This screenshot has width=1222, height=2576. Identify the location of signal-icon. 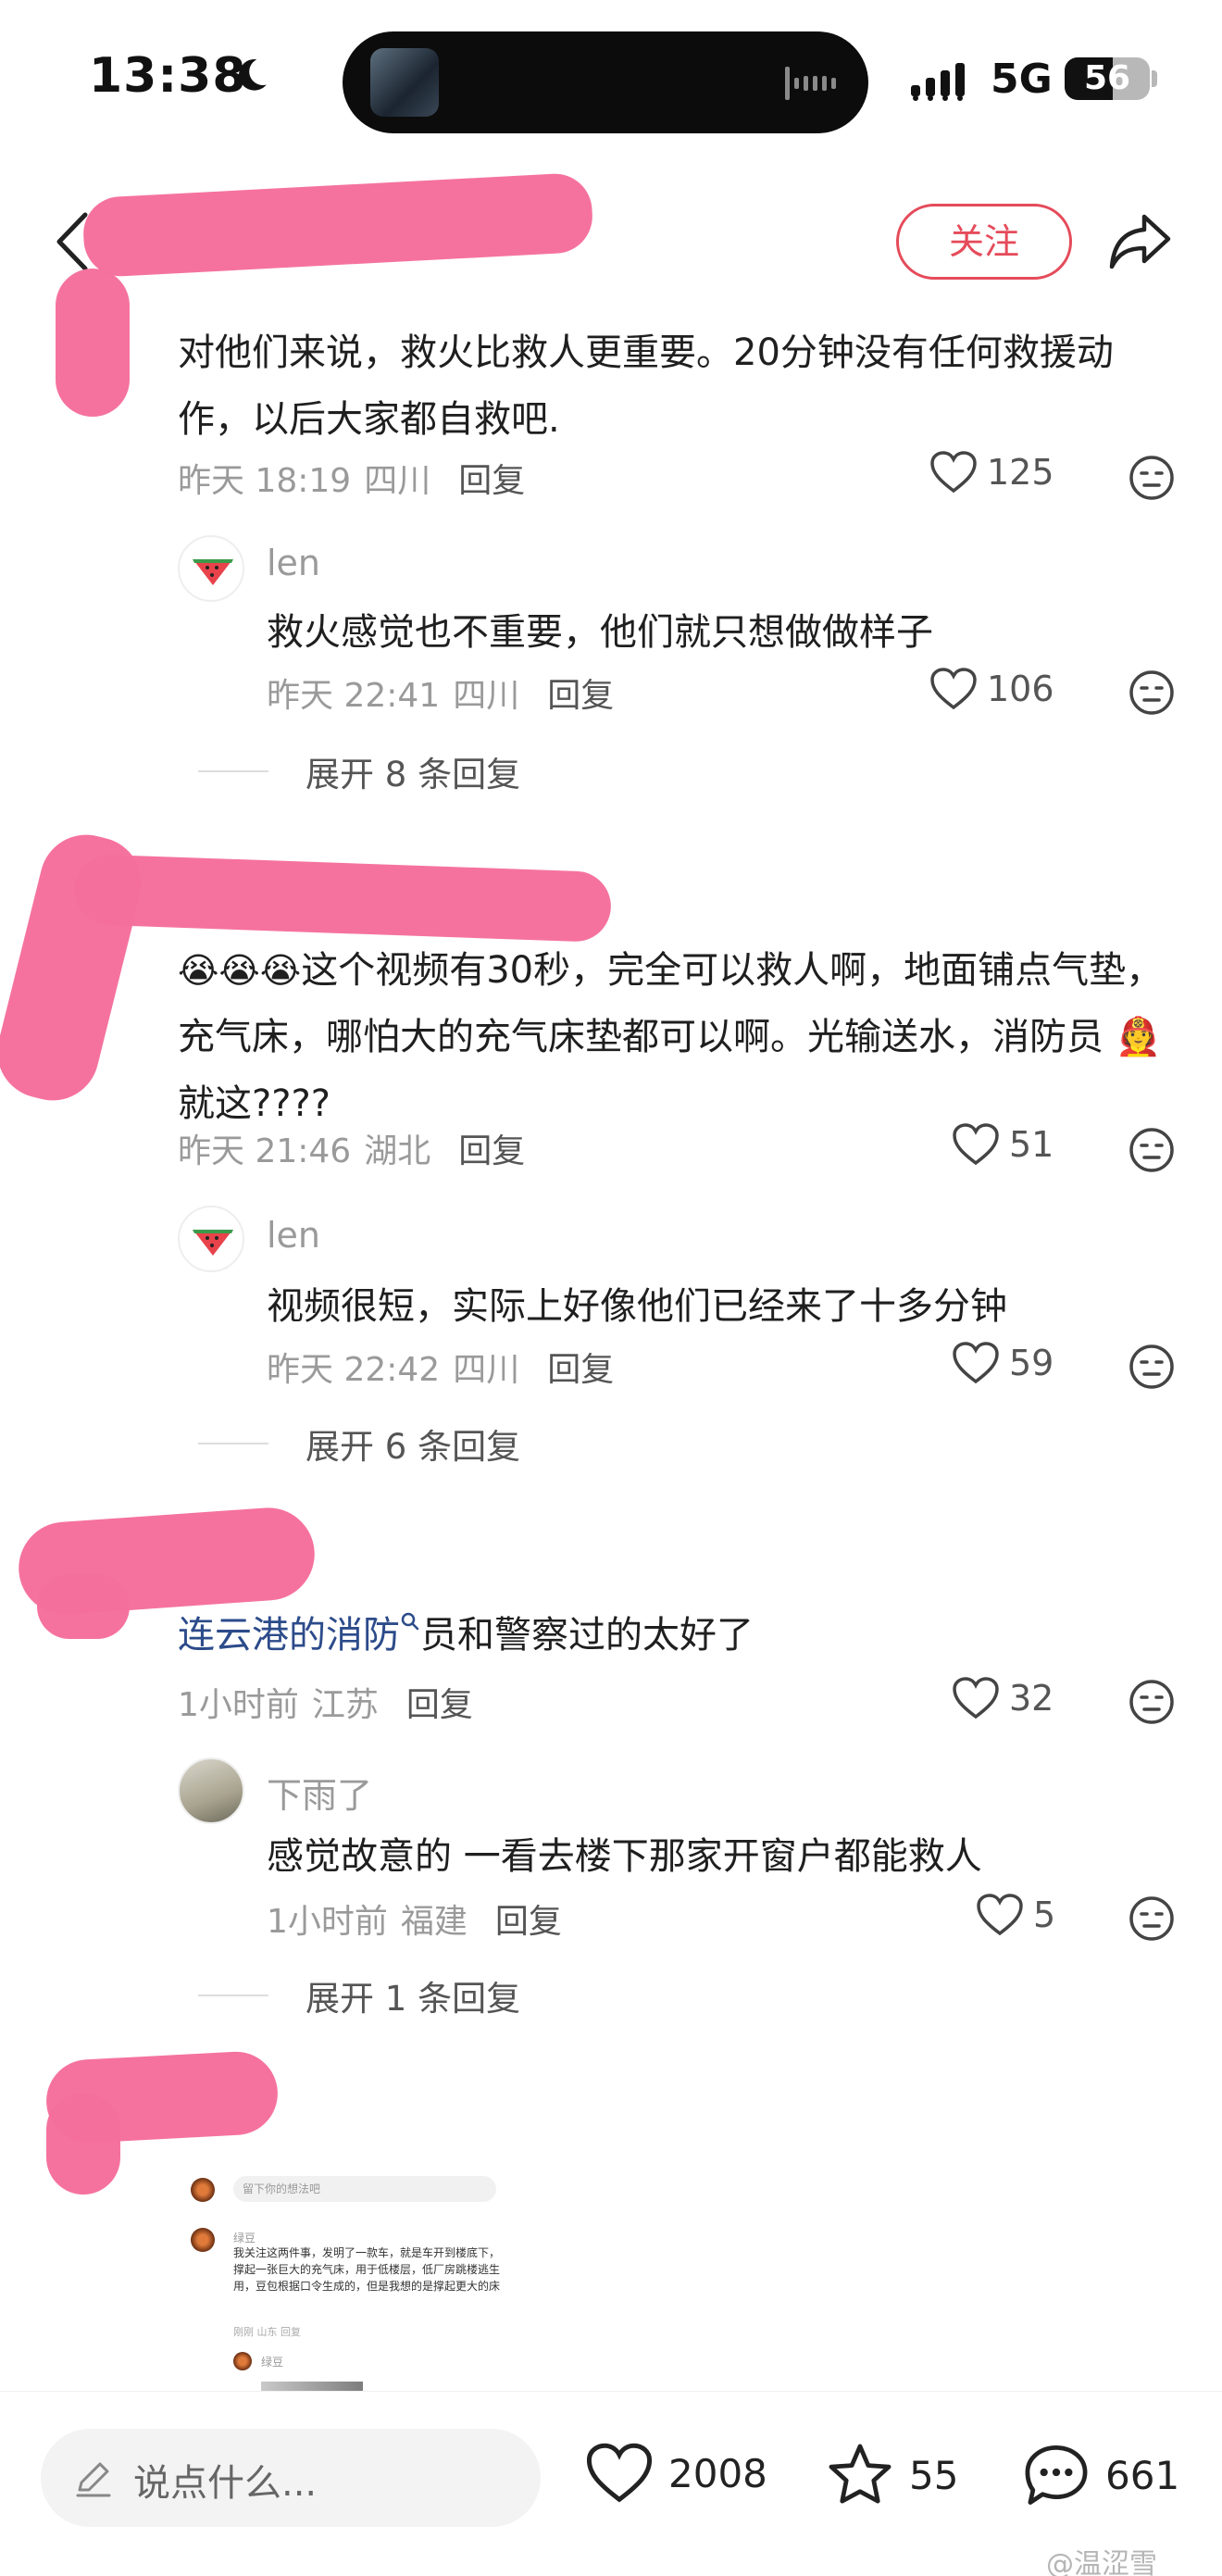
(938, 82).